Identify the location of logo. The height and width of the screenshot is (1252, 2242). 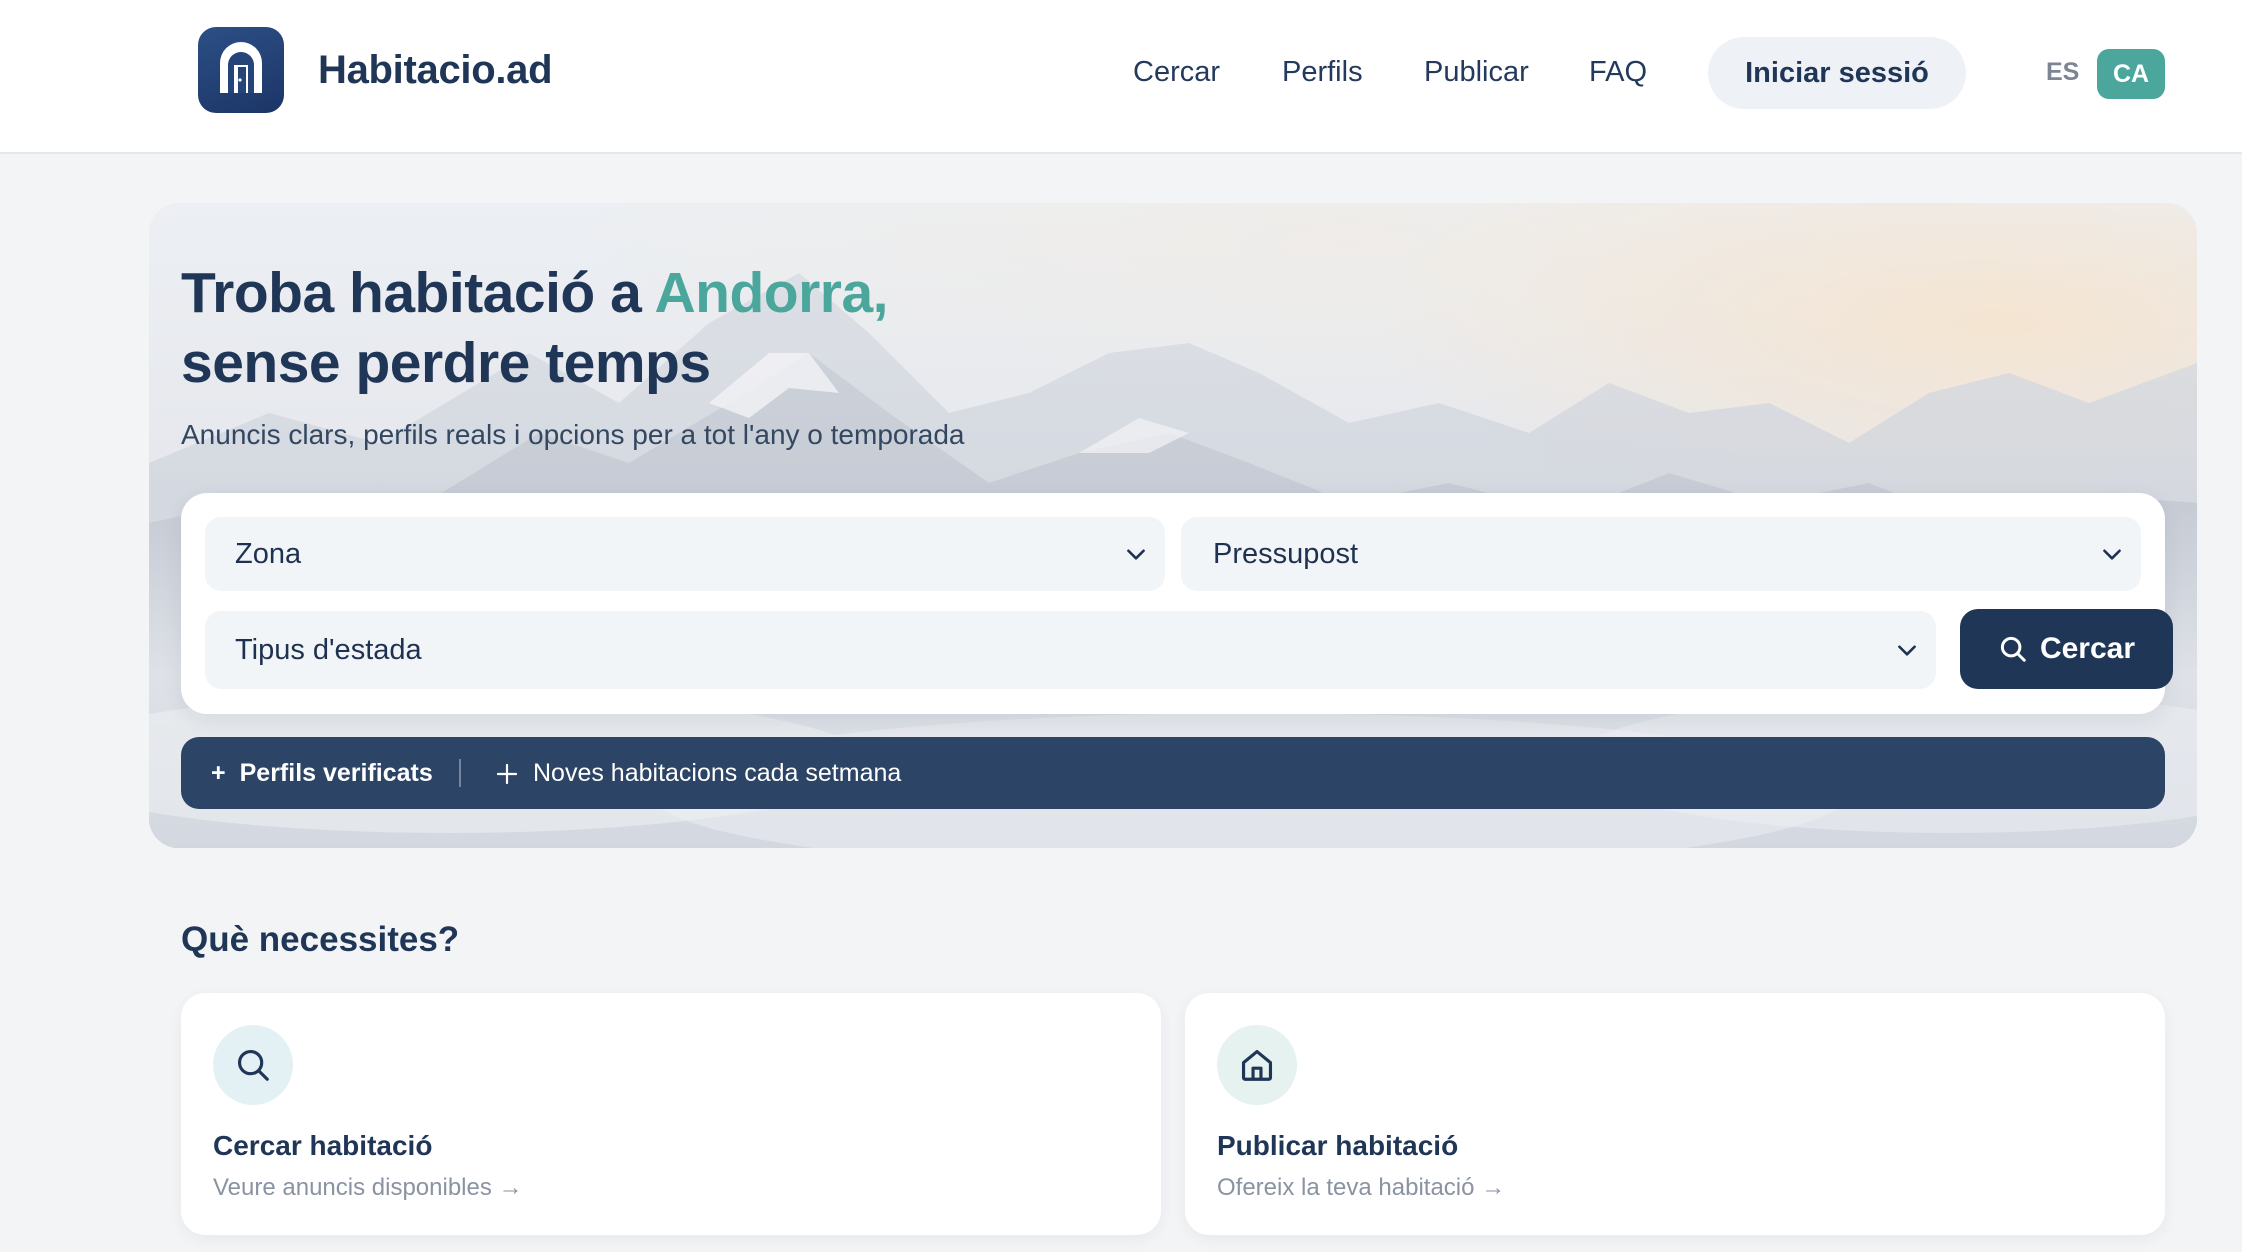
(241, 70).